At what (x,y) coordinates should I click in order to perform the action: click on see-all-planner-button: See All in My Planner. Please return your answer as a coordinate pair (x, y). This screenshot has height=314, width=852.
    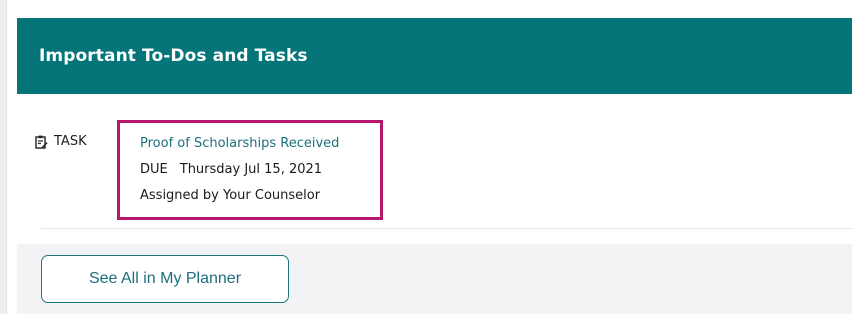
    Looking at the image, I should click on (165, 279).